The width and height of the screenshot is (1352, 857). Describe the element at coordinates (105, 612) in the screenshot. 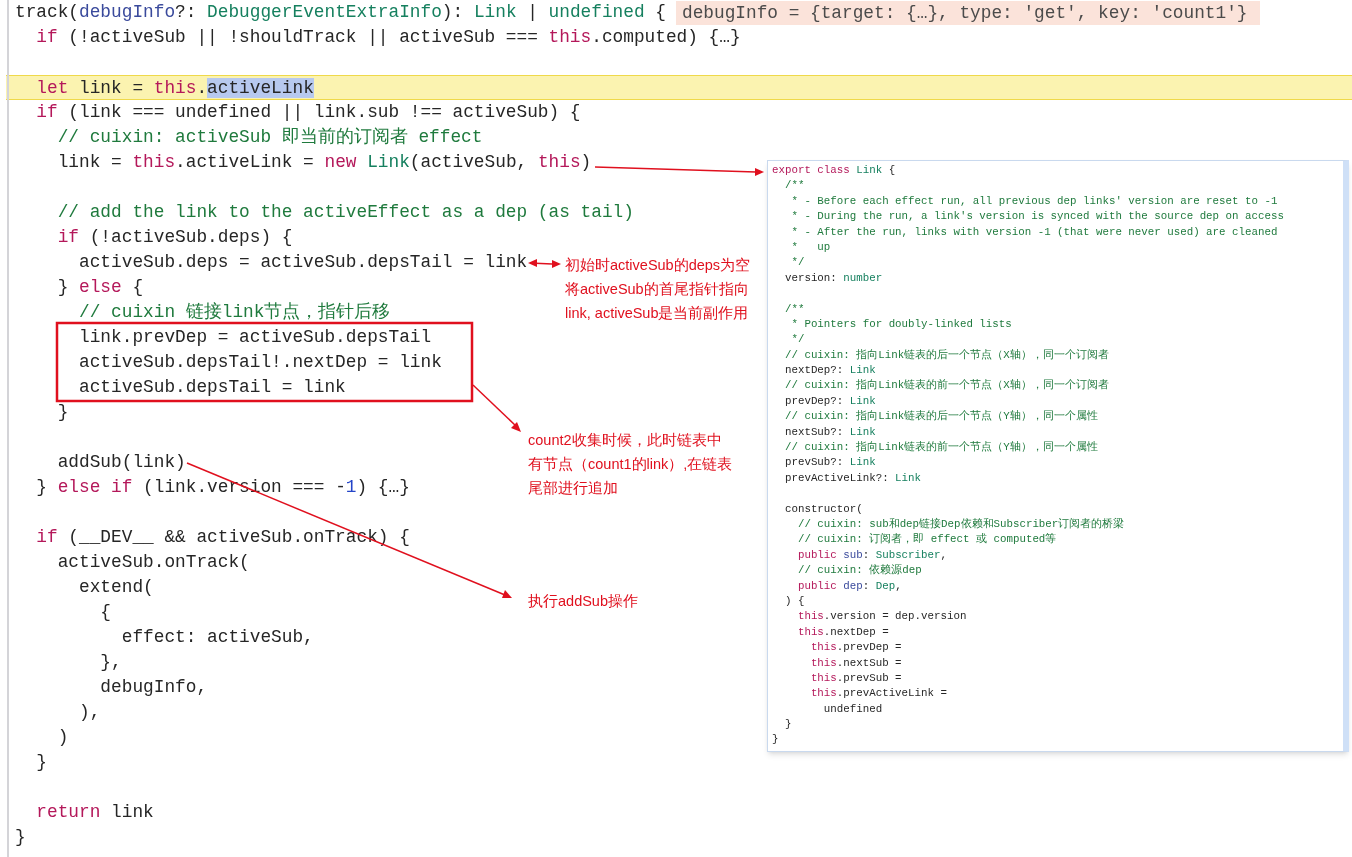

I see `code-line: {` at that location.